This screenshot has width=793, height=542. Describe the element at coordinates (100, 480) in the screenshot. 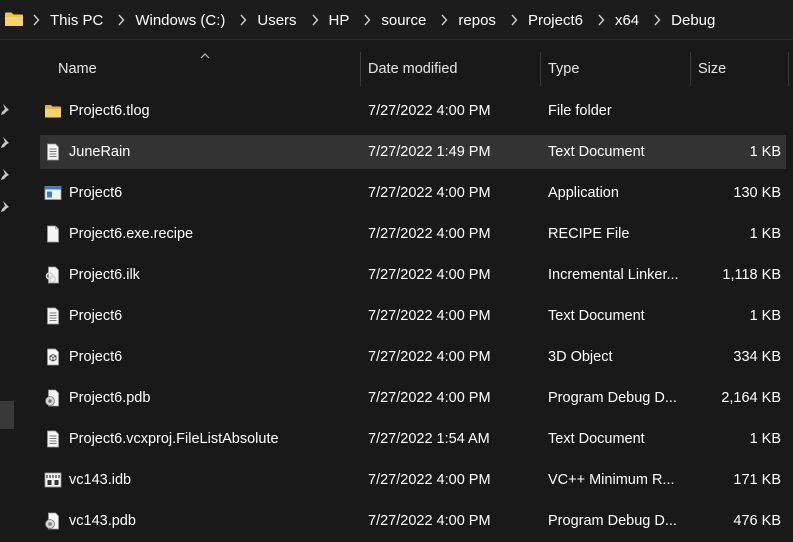

I see `file-name: vc143.idb` at that location.